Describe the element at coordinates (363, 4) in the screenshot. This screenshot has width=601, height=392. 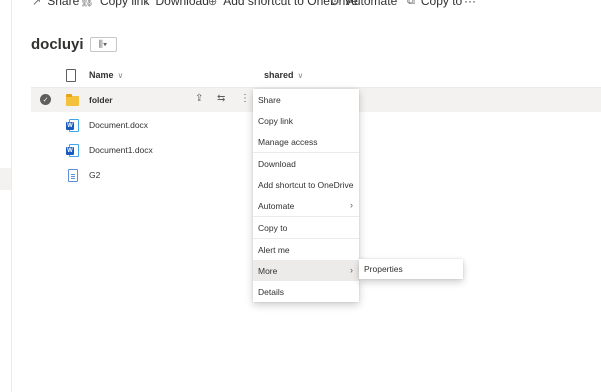
I see `command-automate-button: ⚙ Automate` at that location.